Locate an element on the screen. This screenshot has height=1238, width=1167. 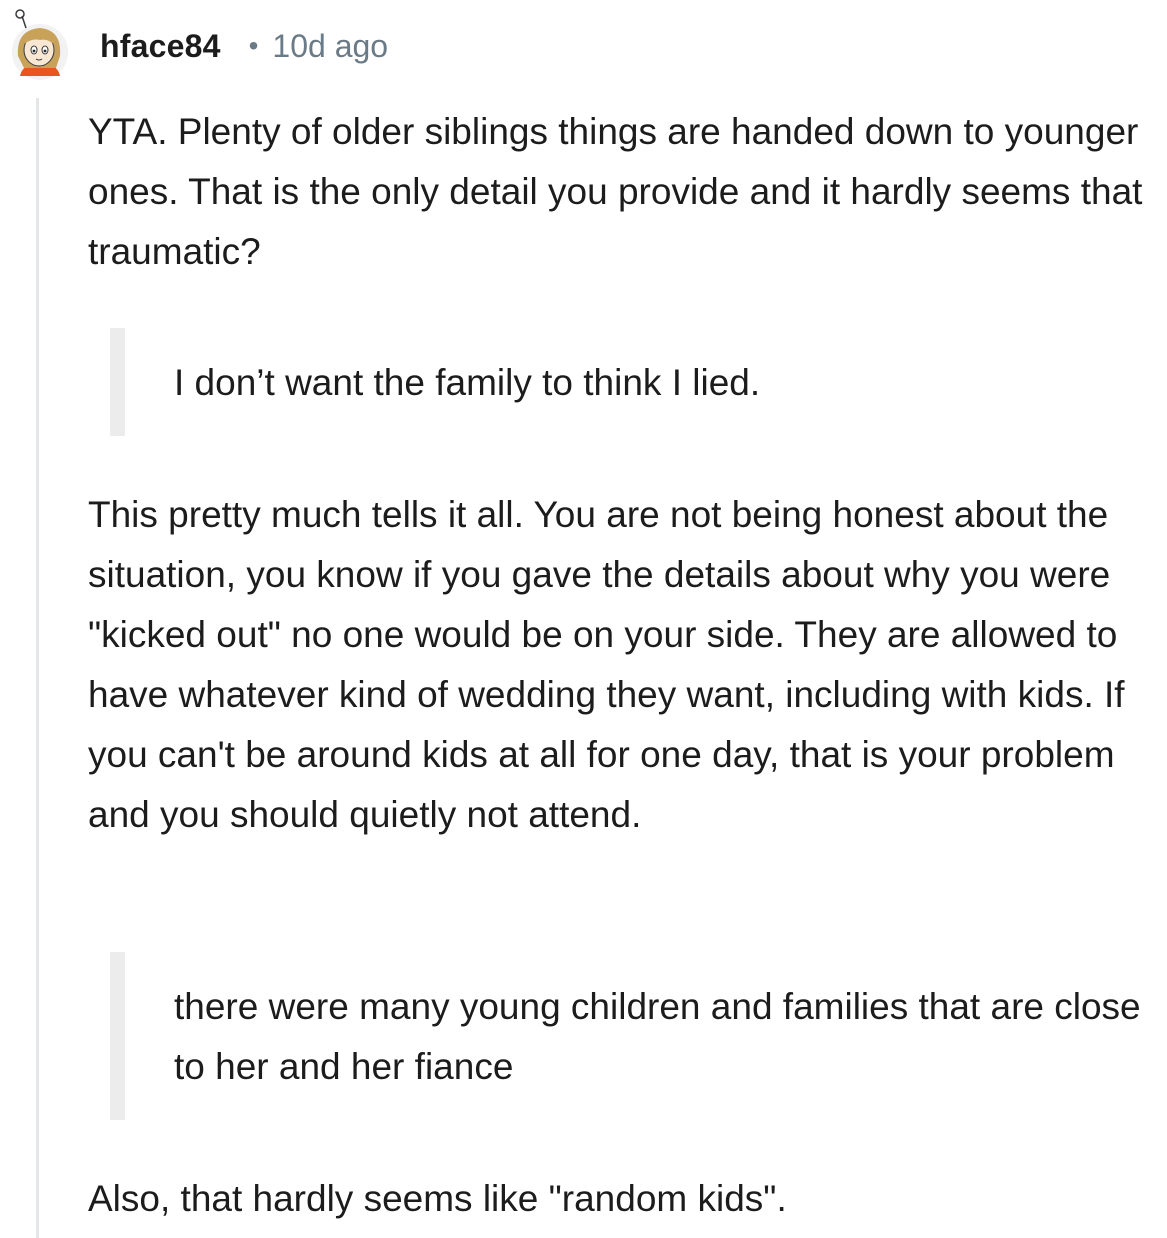
snoo-avatar-icon is located at coordinates (40, 44).